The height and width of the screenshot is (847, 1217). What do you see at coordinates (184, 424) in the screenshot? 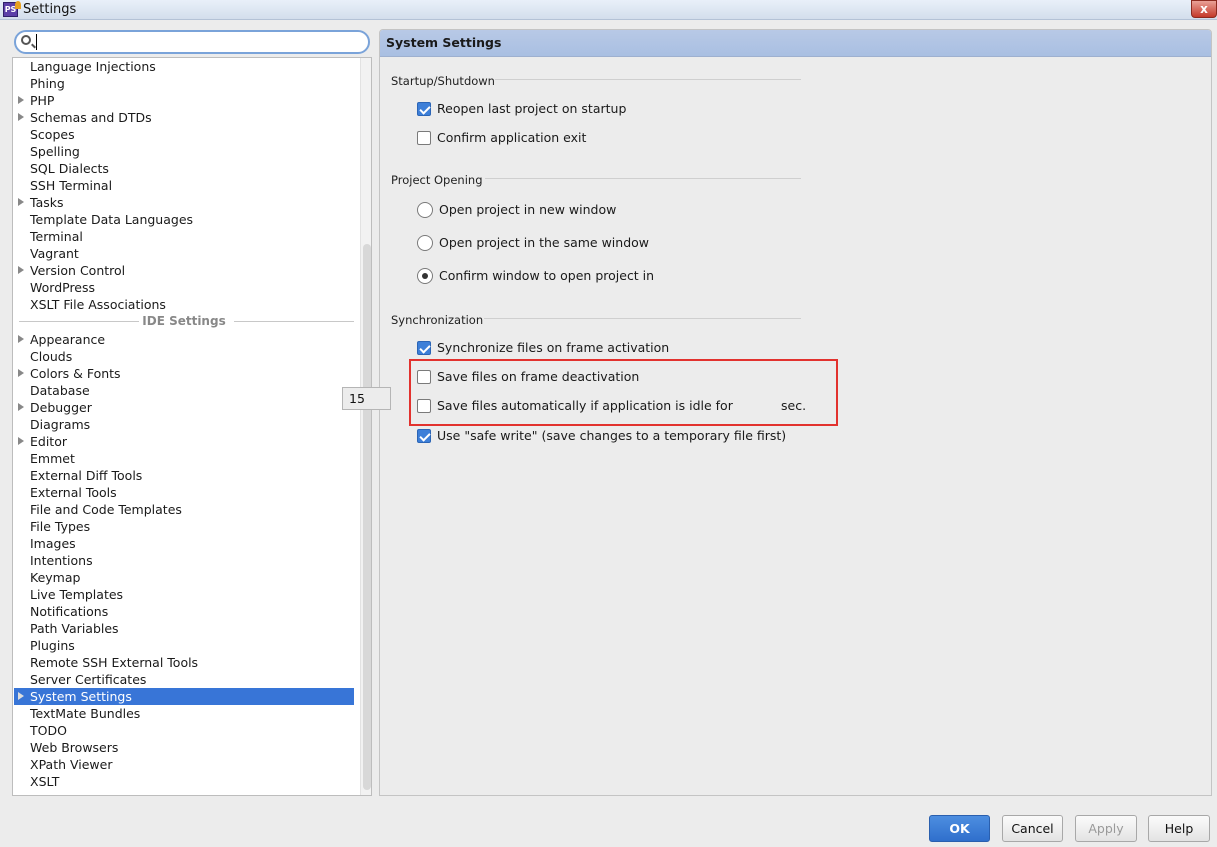
I see `tree-item: Diagrams` at bounding box center [184, 424].